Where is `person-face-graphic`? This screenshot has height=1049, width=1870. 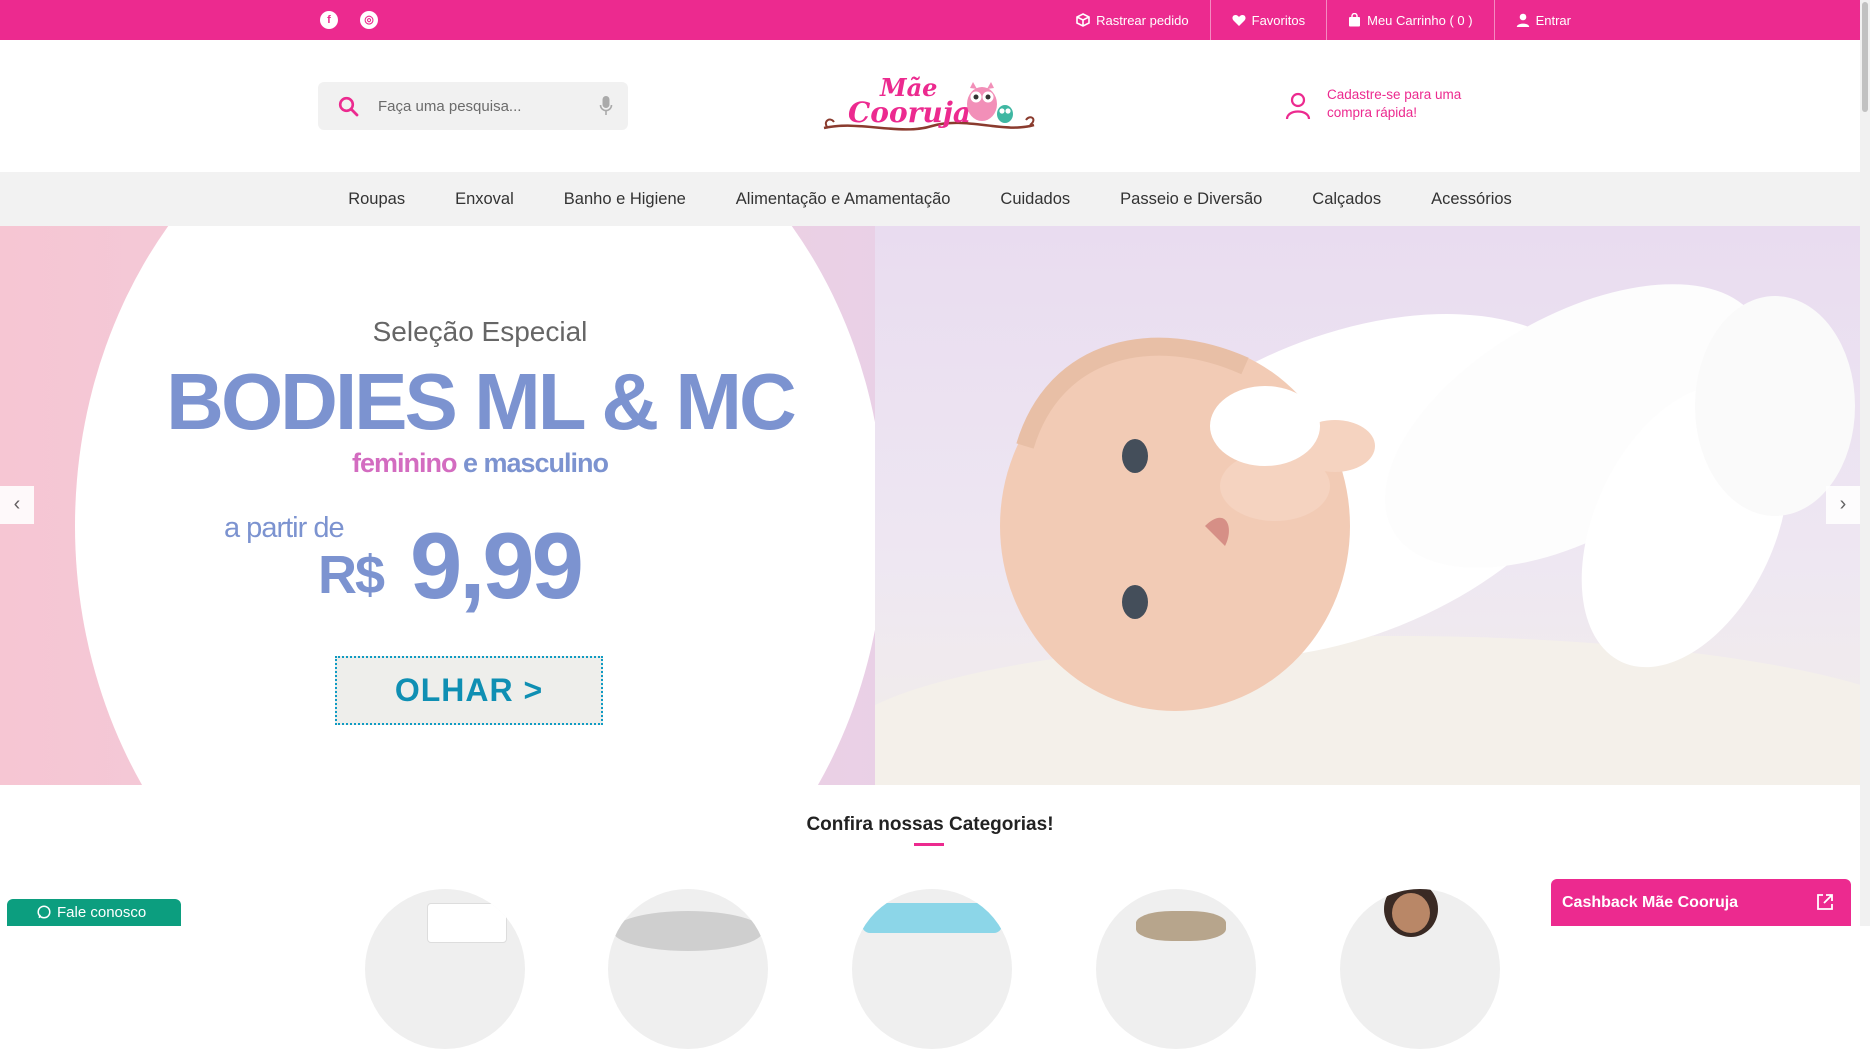
person-face-graphic is located at coordinates (1411, 913).